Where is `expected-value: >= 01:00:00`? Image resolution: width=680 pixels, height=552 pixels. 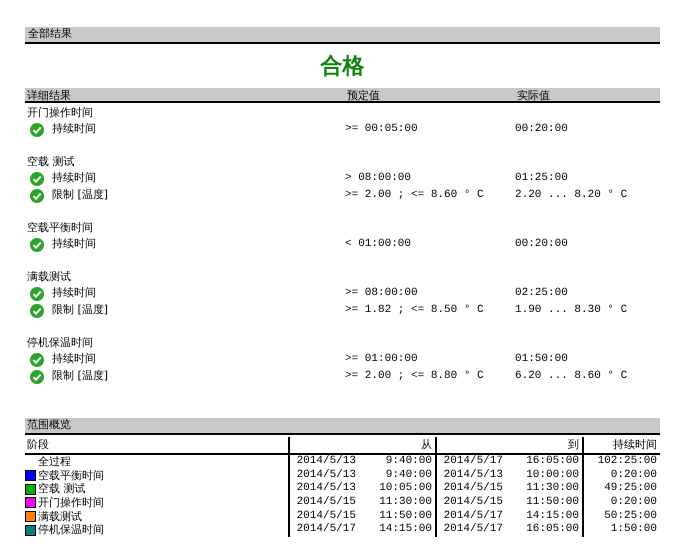 expected-value: >= 01:00:00 is located at coordinates (382, 360).